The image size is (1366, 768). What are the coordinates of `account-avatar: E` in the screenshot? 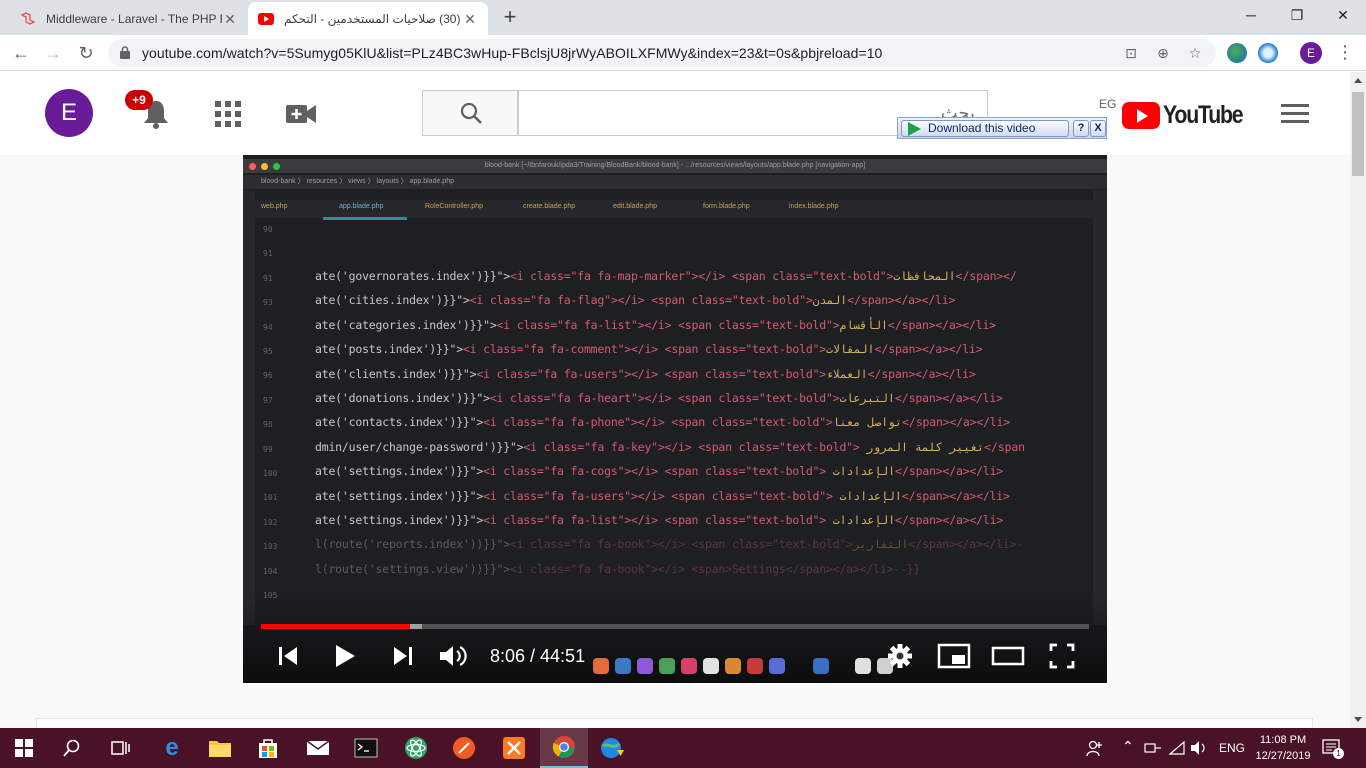 It's located at (69, 113).